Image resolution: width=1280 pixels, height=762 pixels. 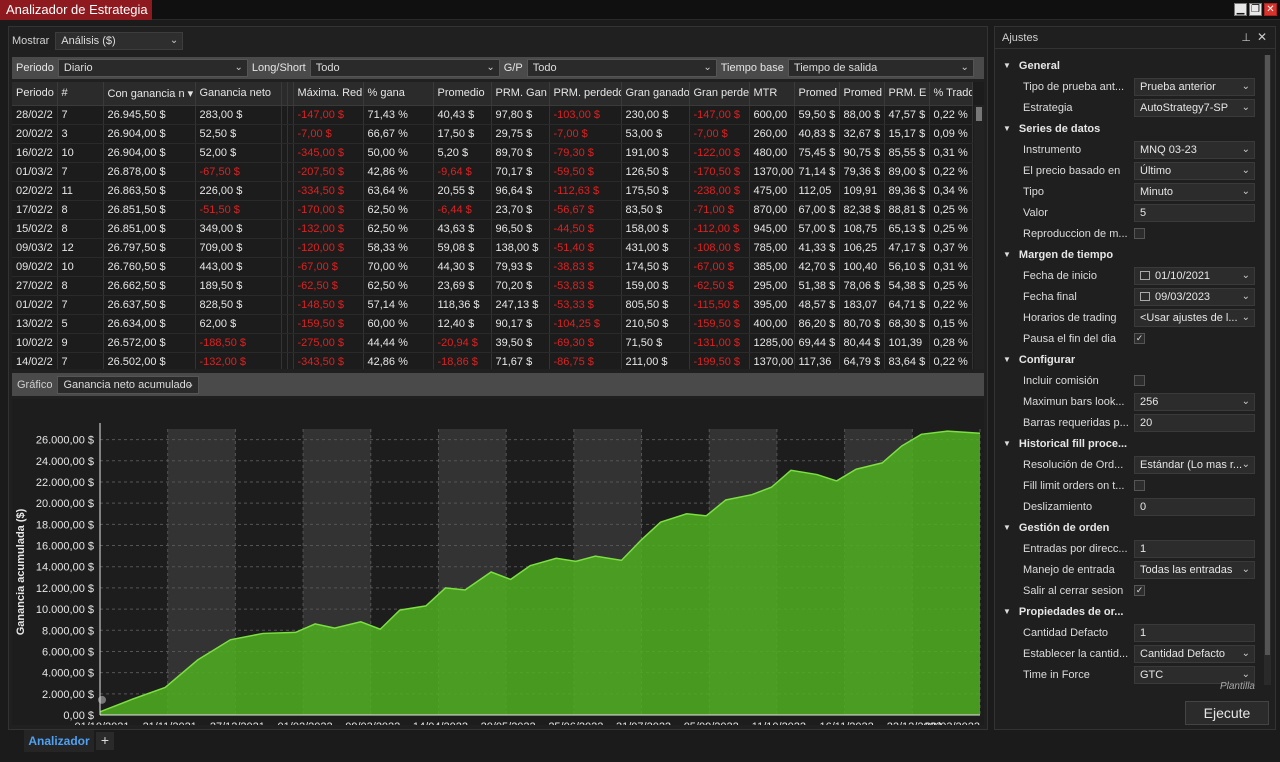 What do you see at coordinates (35, 324) in the screenshot?
I see `table-cell: 13/02/2` at bounding box center [35, 324].